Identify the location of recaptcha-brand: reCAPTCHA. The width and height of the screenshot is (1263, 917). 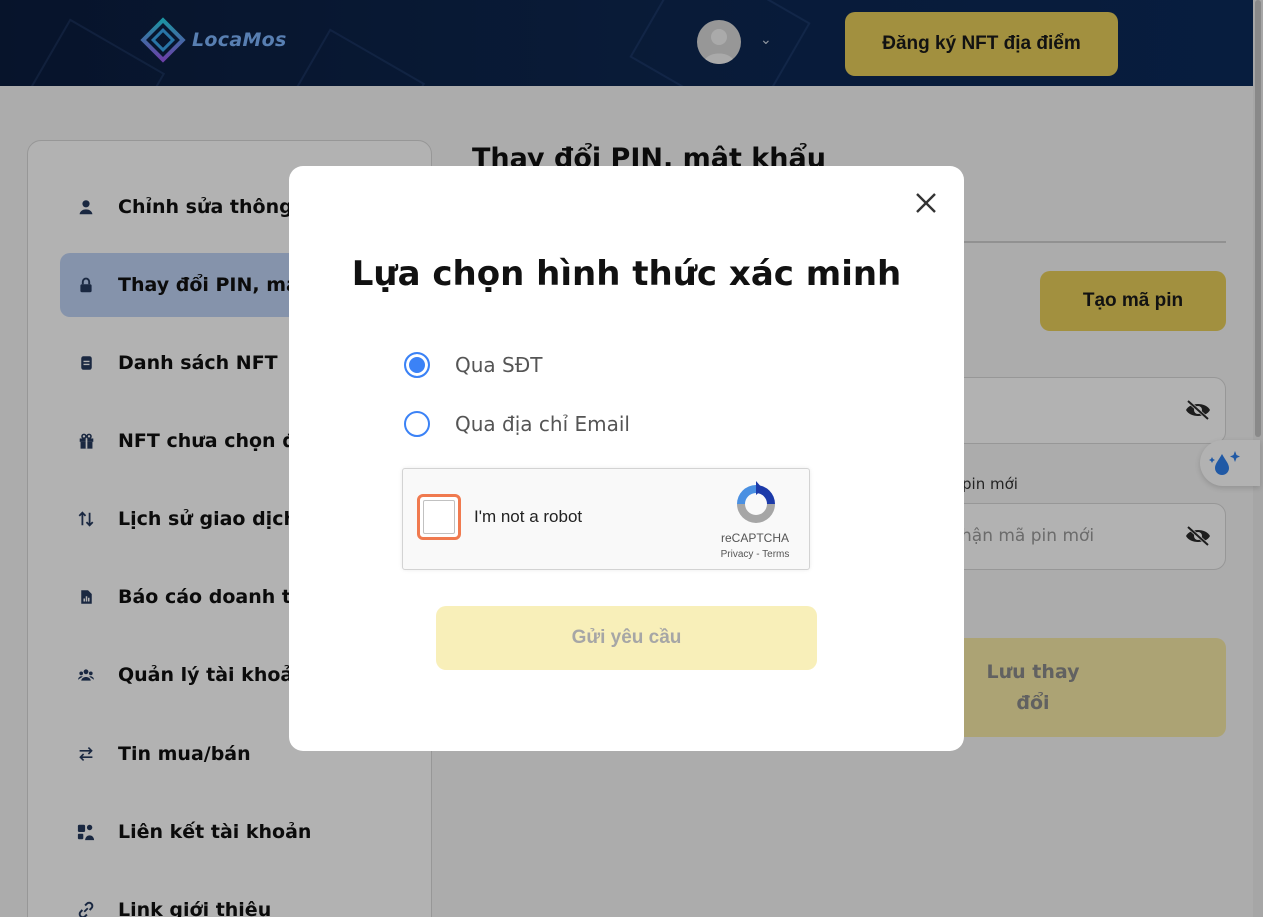
(754, 538).